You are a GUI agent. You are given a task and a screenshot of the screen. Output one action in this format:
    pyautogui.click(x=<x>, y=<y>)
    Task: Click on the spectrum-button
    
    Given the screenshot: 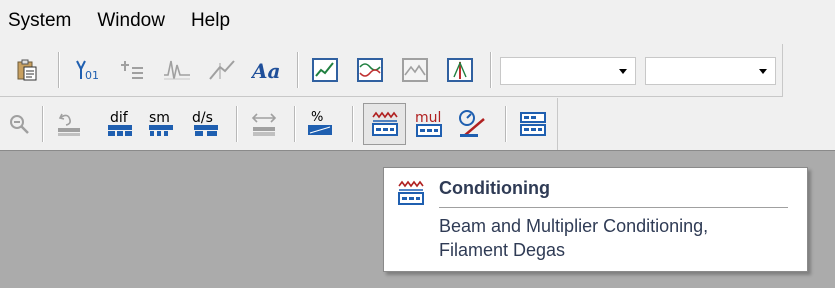 What is the action you would take?
    pyautogui.click(x=177, y=70)
    